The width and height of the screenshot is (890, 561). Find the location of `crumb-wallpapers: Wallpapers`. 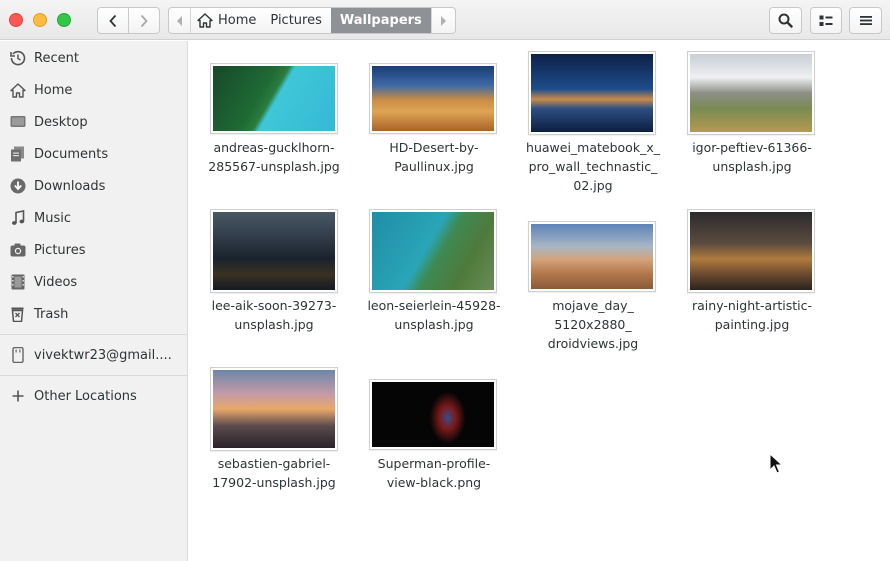

crumb-wallpapers: Wallpapers is located at coordinates (380, 20).